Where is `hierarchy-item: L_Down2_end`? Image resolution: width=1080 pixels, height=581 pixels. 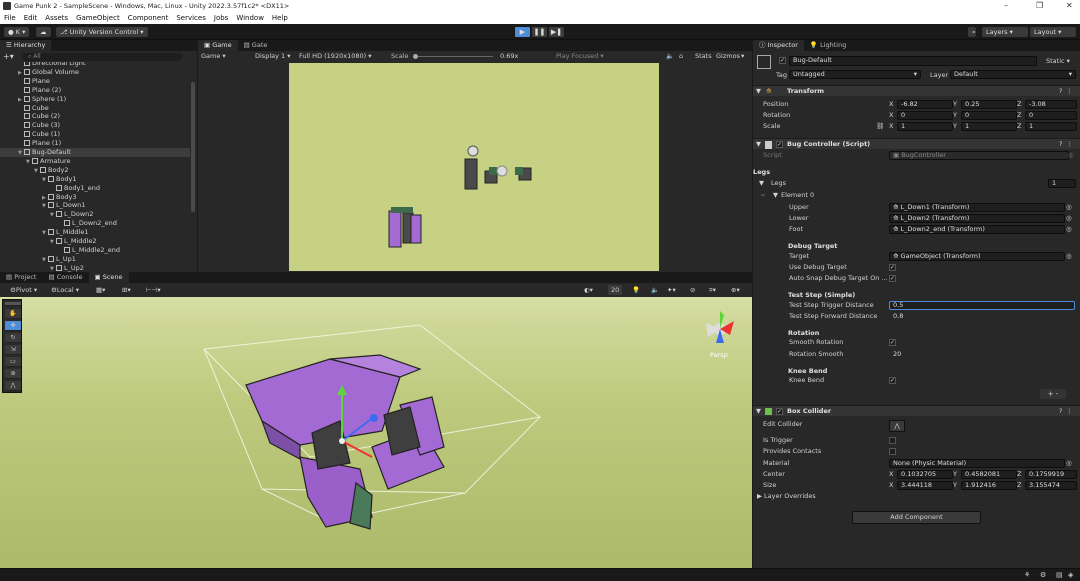
hierarchy-item: L_Down2_end is located at coordinates (95, 223).